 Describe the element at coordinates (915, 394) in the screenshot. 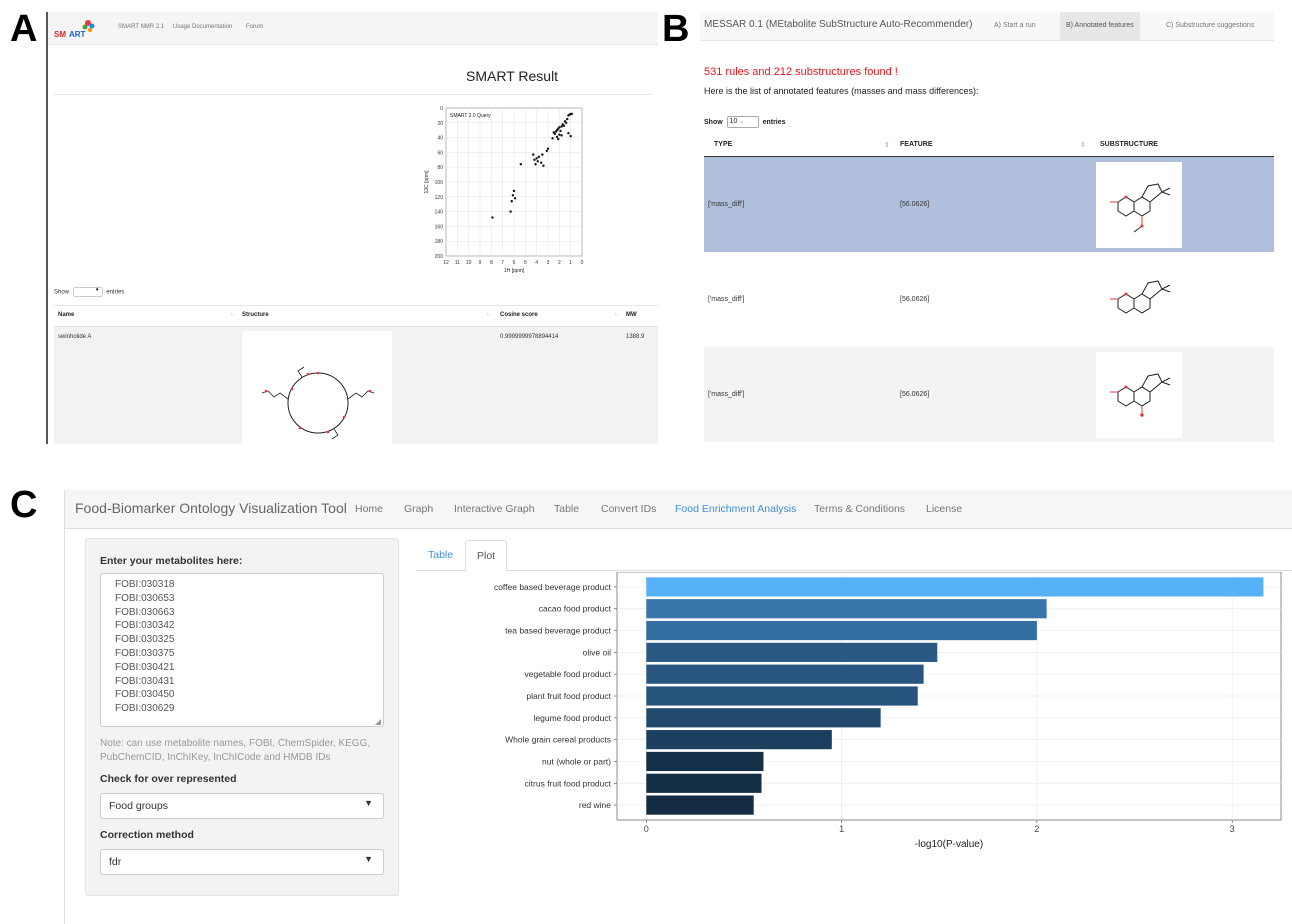

I see `cell-feature: [56.0626]` at that location.